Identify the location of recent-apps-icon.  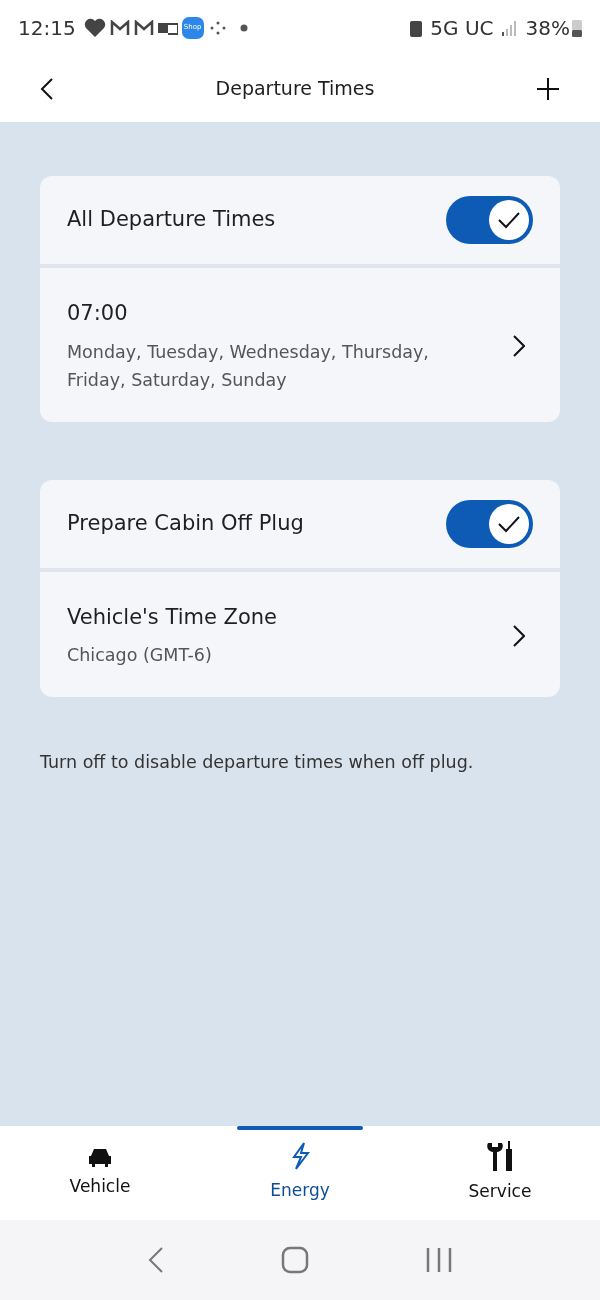
(438, 1260).